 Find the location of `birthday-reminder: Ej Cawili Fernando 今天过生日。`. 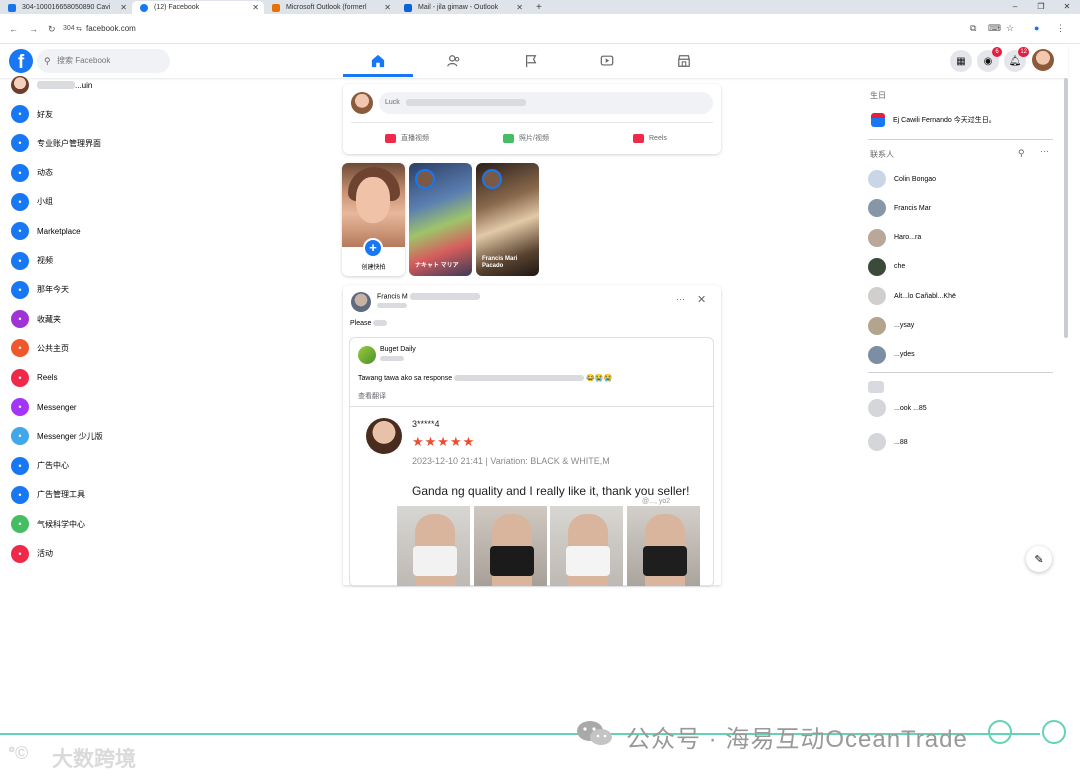

birthday-reminder: Ej Cawili Fernando 今天过生日。 is located at coordinates (963, 120).